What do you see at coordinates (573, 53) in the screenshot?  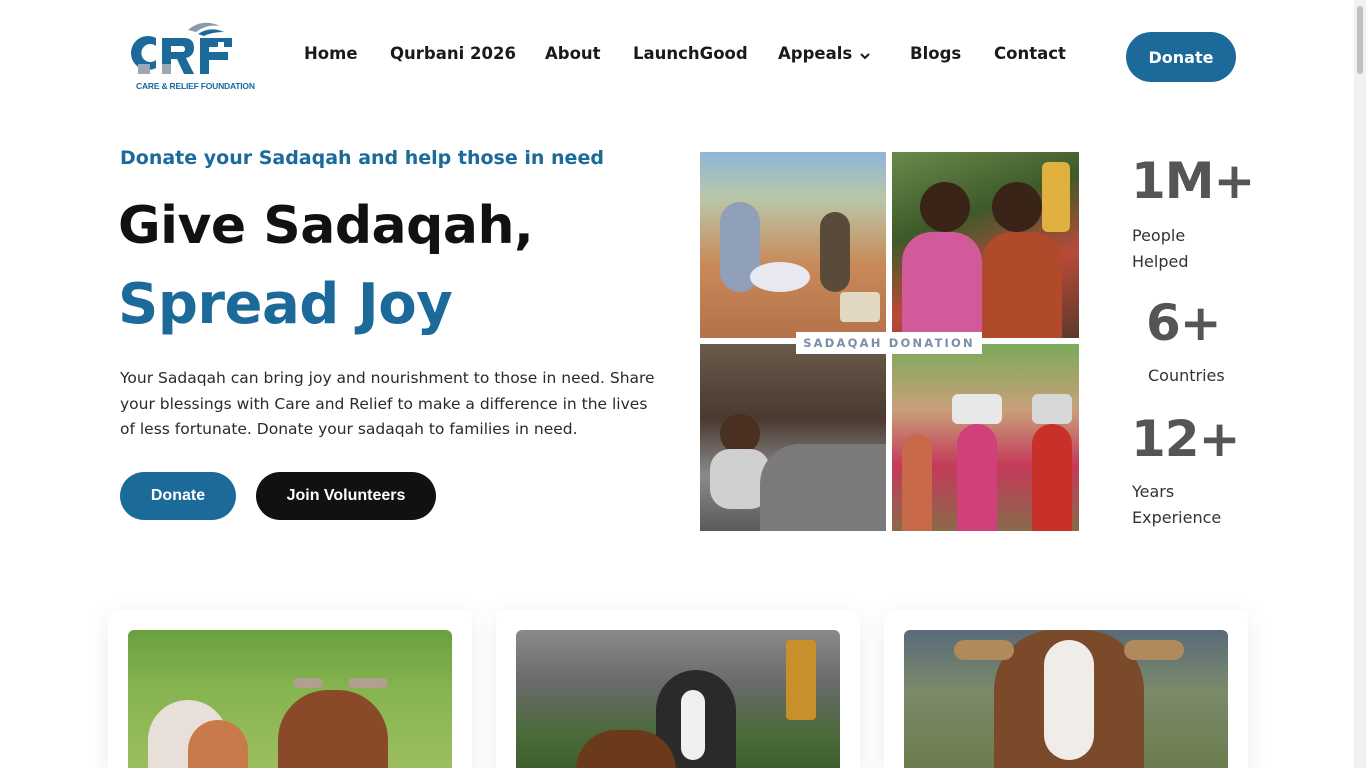 I see `nav-about: About` at bounding box center [573, 53].